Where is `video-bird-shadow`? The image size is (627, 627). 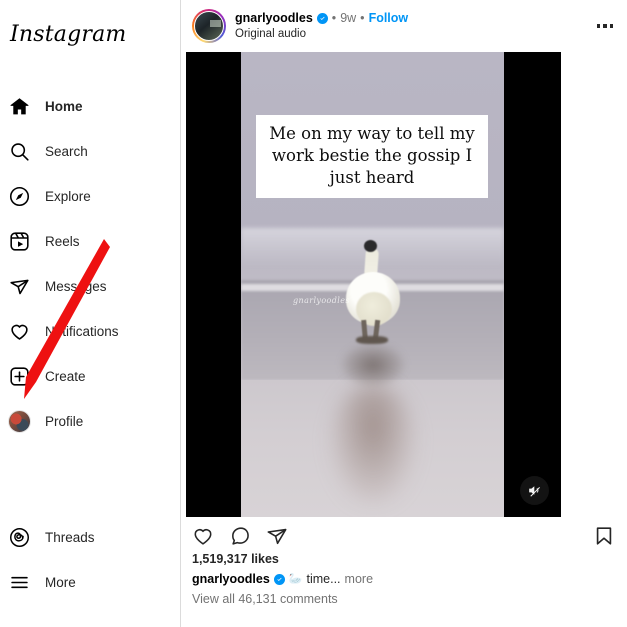
video-bird-shadow is located at coordinates (372, 365).